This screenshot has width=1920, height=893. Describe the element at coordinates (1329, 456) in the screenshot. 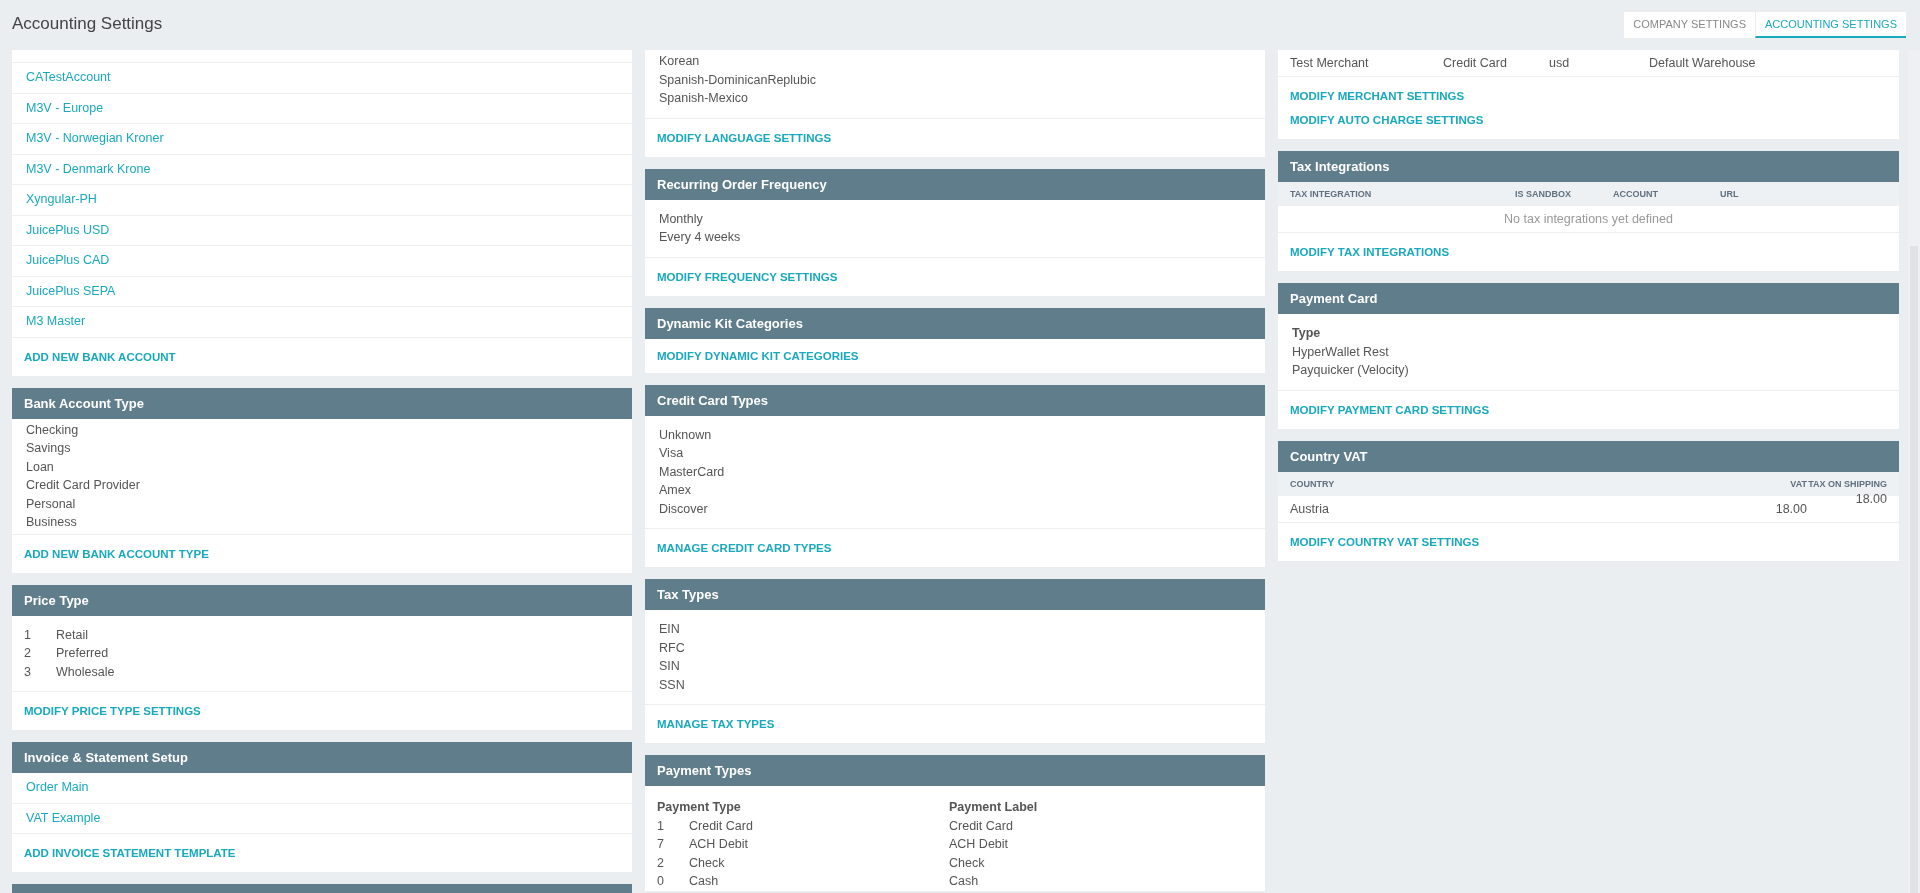

I see `panel-title: Country VAT` at that location.